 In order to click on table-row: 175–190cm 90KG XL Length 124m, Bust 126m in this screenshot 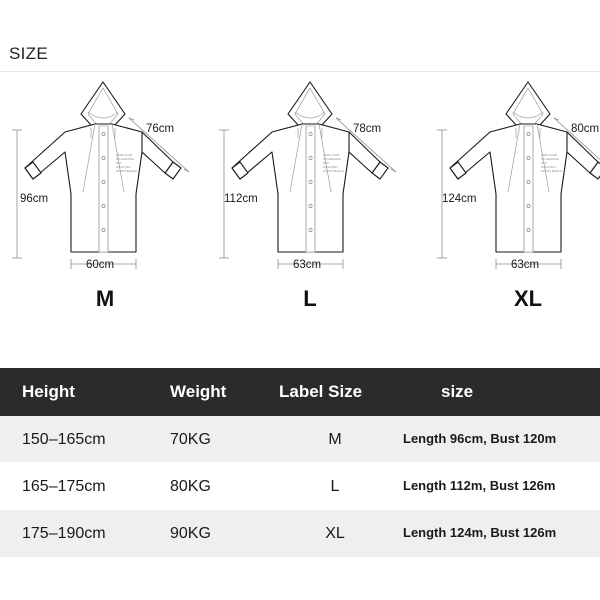, I will do `click(300, 533)`.